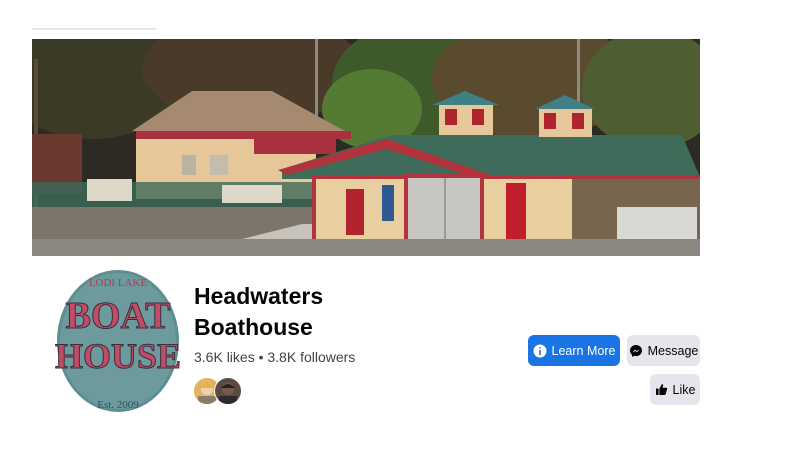 This screenshot has width=800, height=450. I want to click on logo-est-text: Est. 2009, so click(118, 405).